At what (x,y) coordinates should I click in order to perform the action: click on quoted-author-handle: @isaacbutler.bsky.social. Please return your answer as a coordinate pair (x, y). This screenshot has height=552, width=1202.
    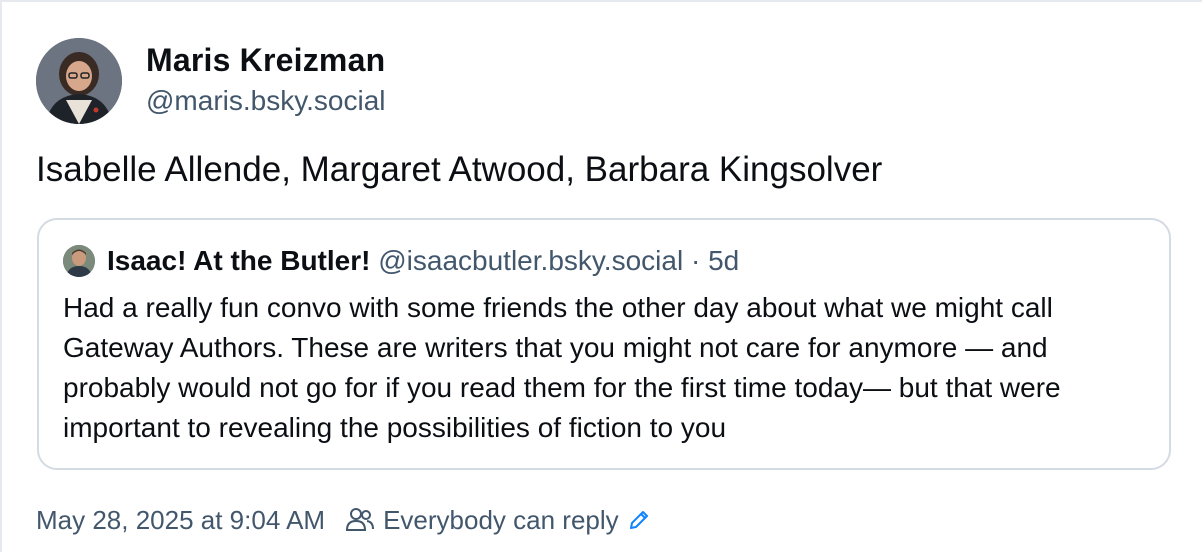
    Looking at the image, I should click on (530, 260).